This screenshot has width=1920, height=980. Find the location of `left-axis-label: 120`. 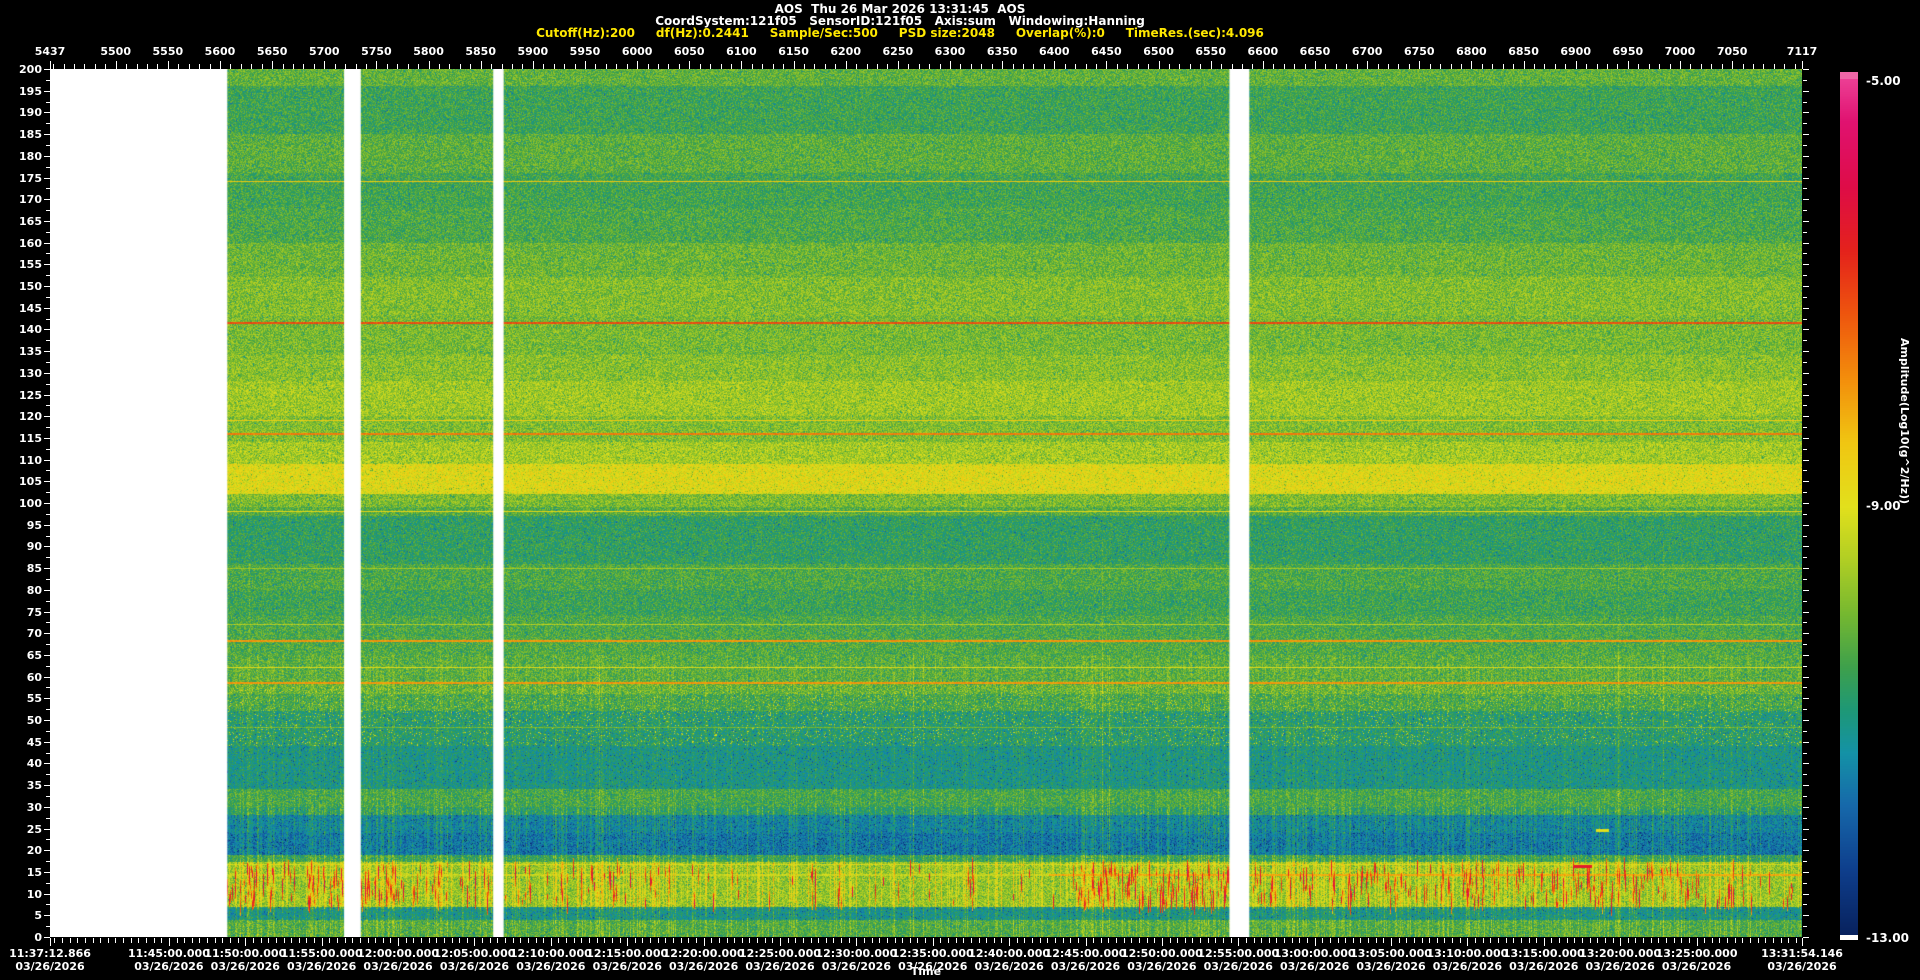

left-axis-label: 120 is located at coordinates (30, 417).